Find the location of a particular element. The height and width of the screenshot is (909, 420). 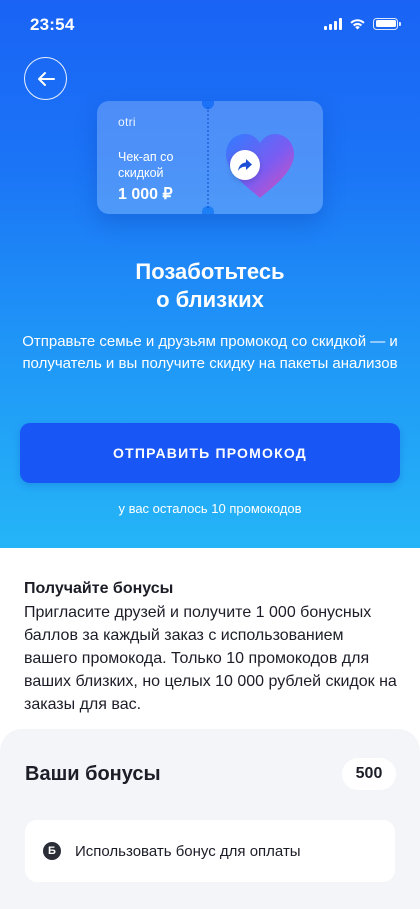

status-icons is located at coordinates (362, 23).